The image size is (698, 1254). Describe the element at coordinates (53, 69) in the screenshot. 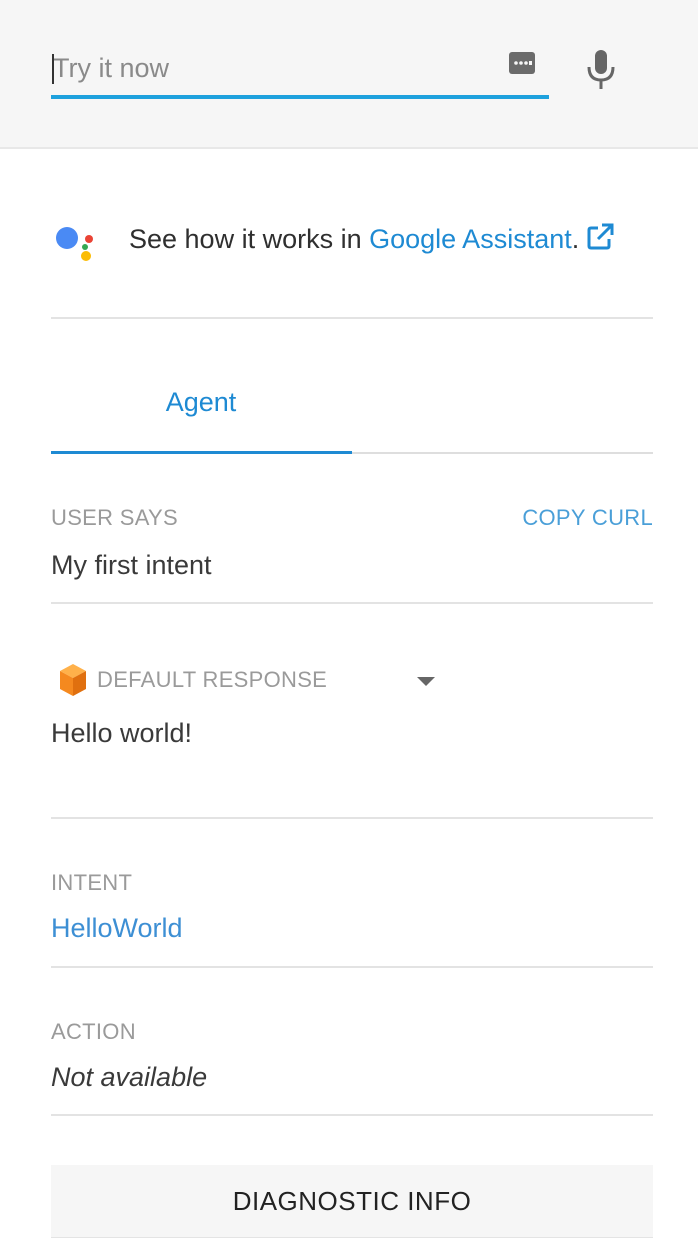

I see `text-cursor` at that location.